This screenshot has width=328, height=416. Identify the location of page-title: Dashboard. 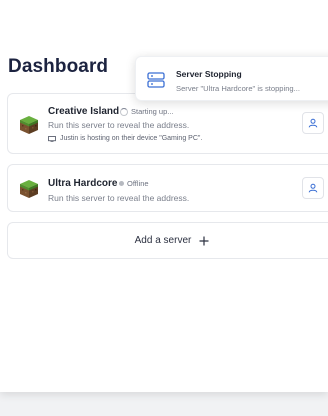
(58, 66).